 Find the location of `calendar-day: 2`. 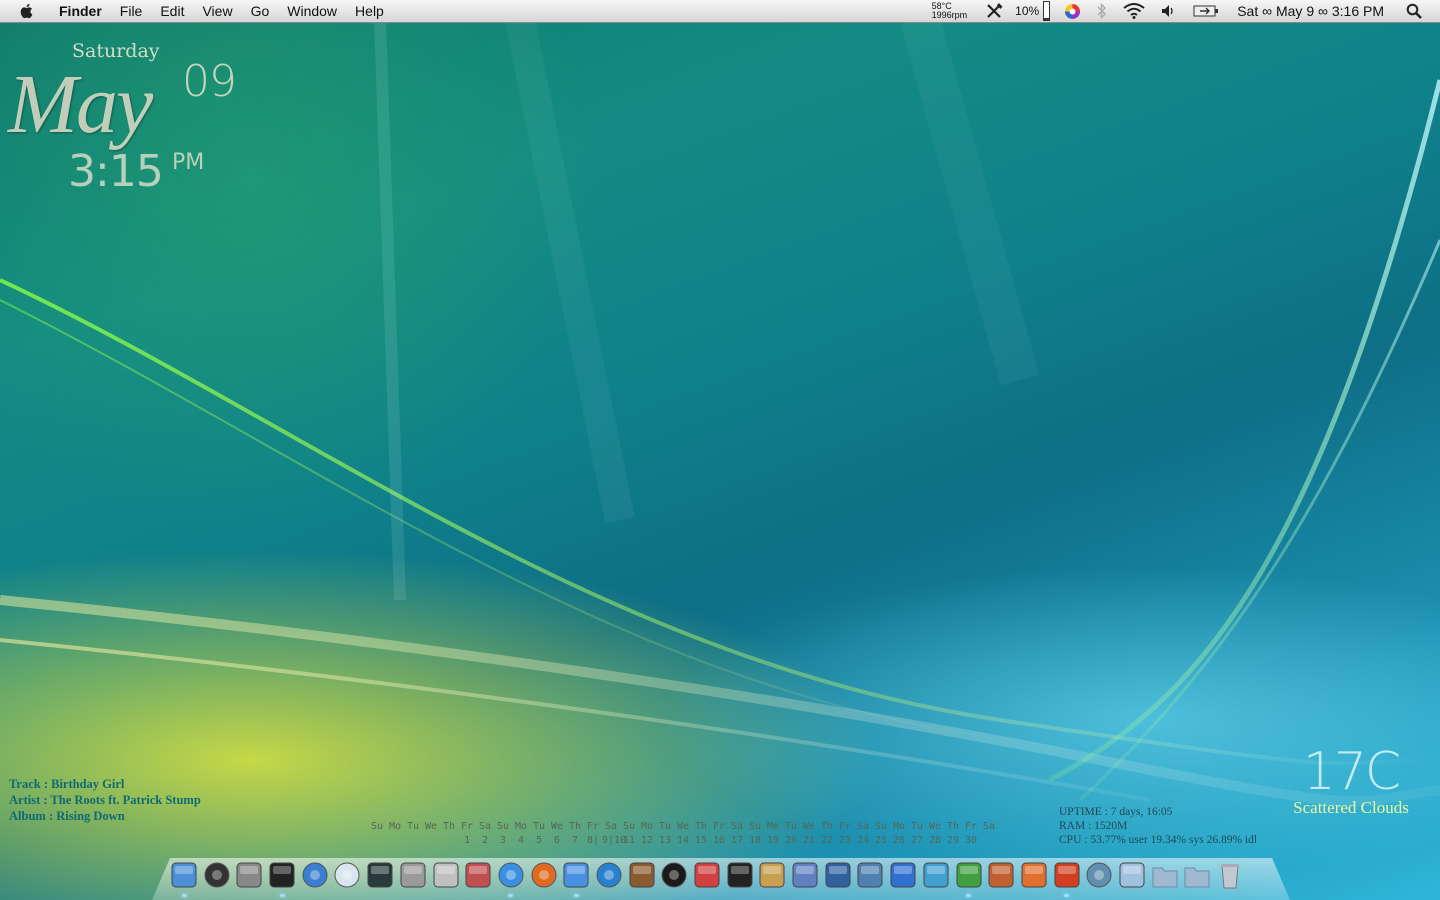

calendar-day: 2 is located at coordinates (485, 840).